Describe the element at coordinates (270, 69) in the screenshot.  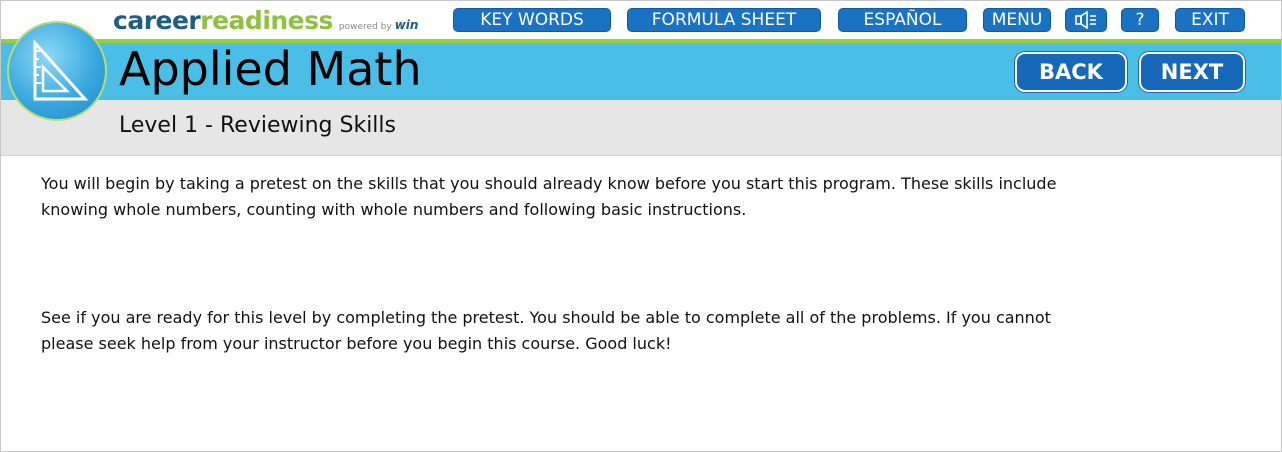
I see `page-title: Applied Math` at that location.